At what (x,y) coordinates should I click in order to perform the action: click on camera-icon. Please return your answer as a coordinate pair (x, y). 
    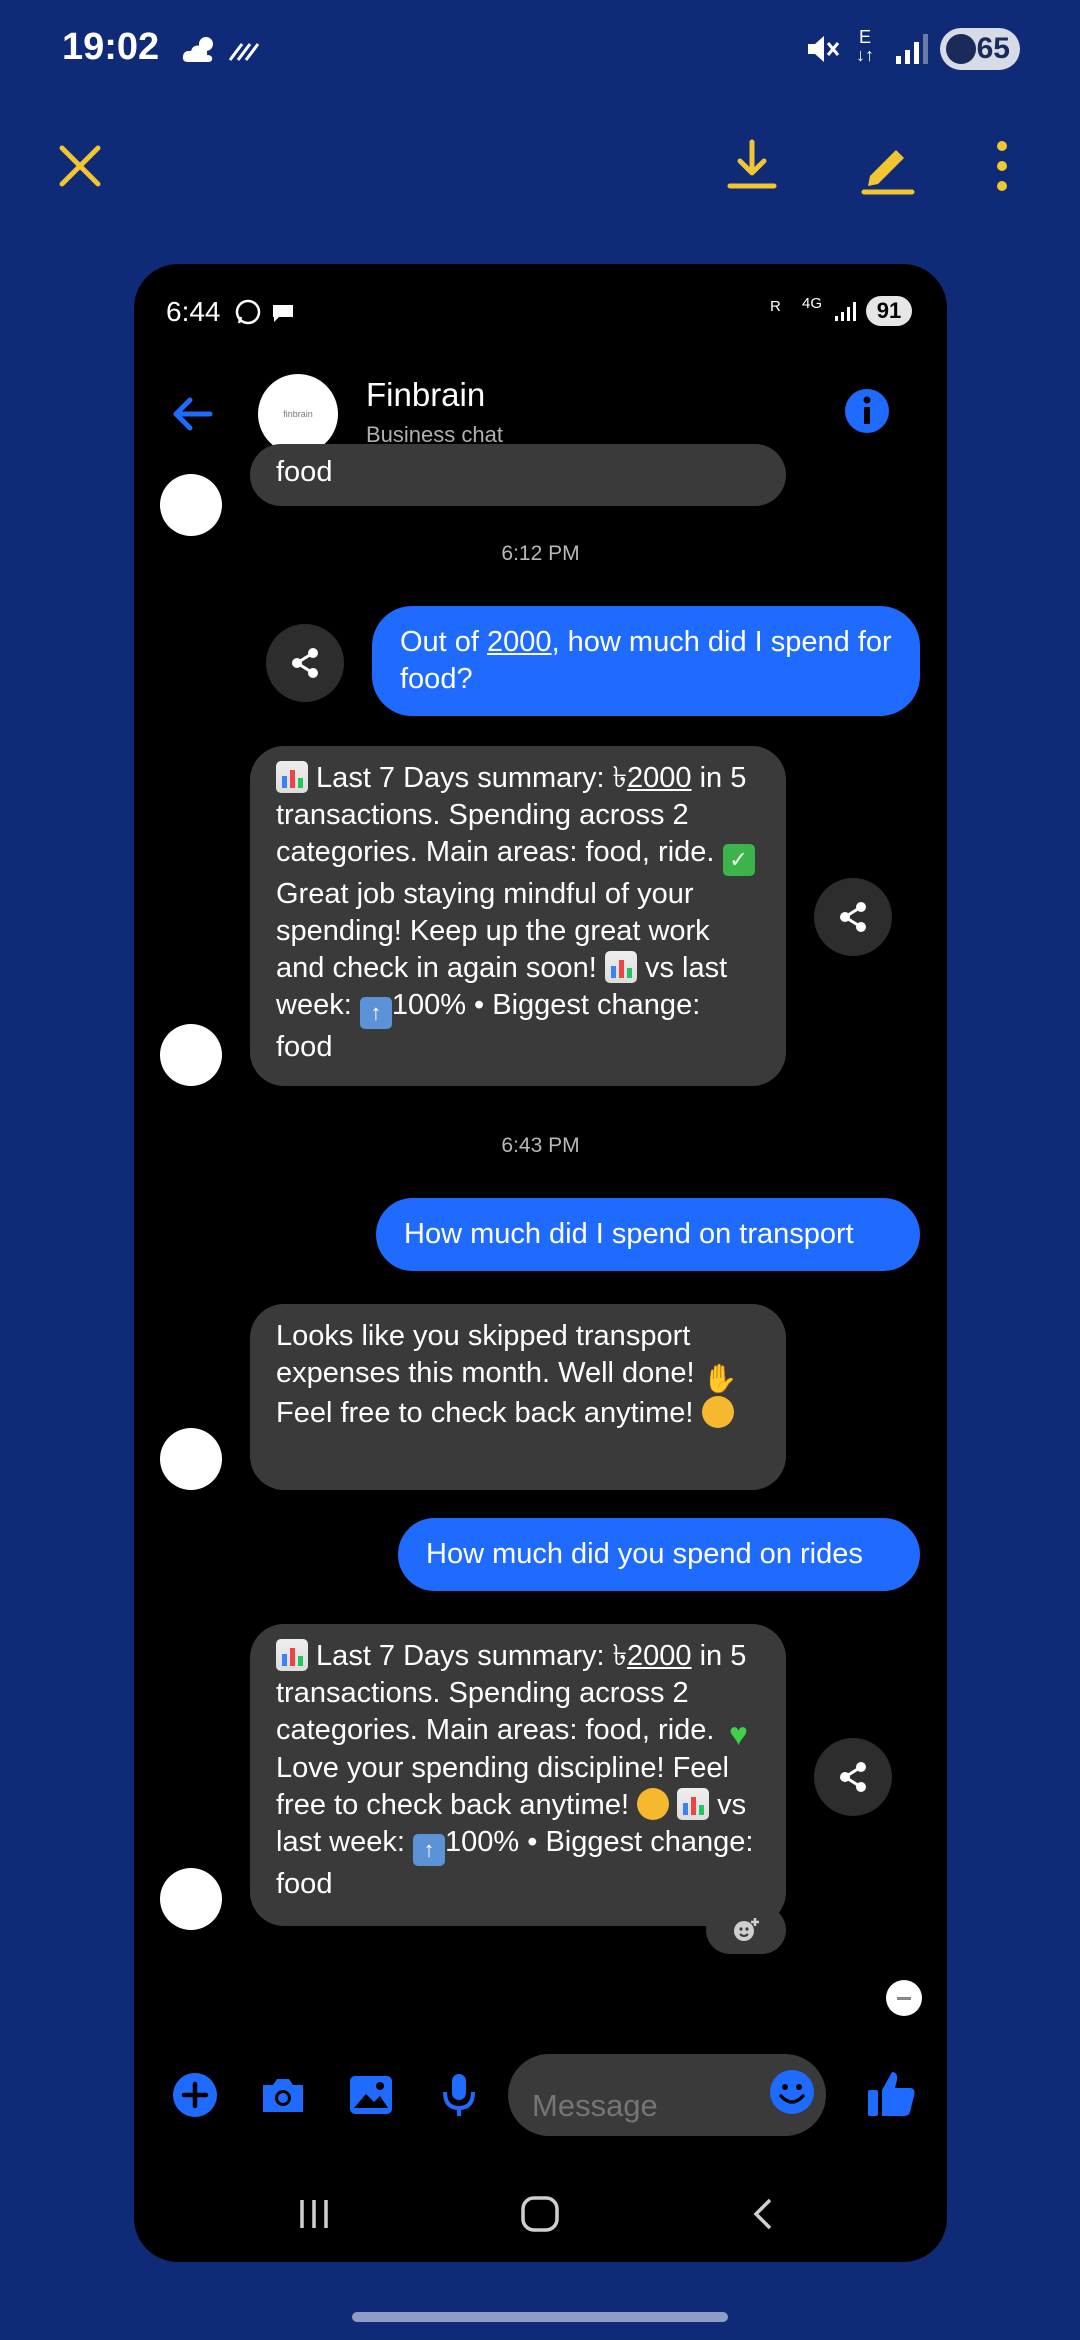
    Looking at the image, I should click on (283, 2095).